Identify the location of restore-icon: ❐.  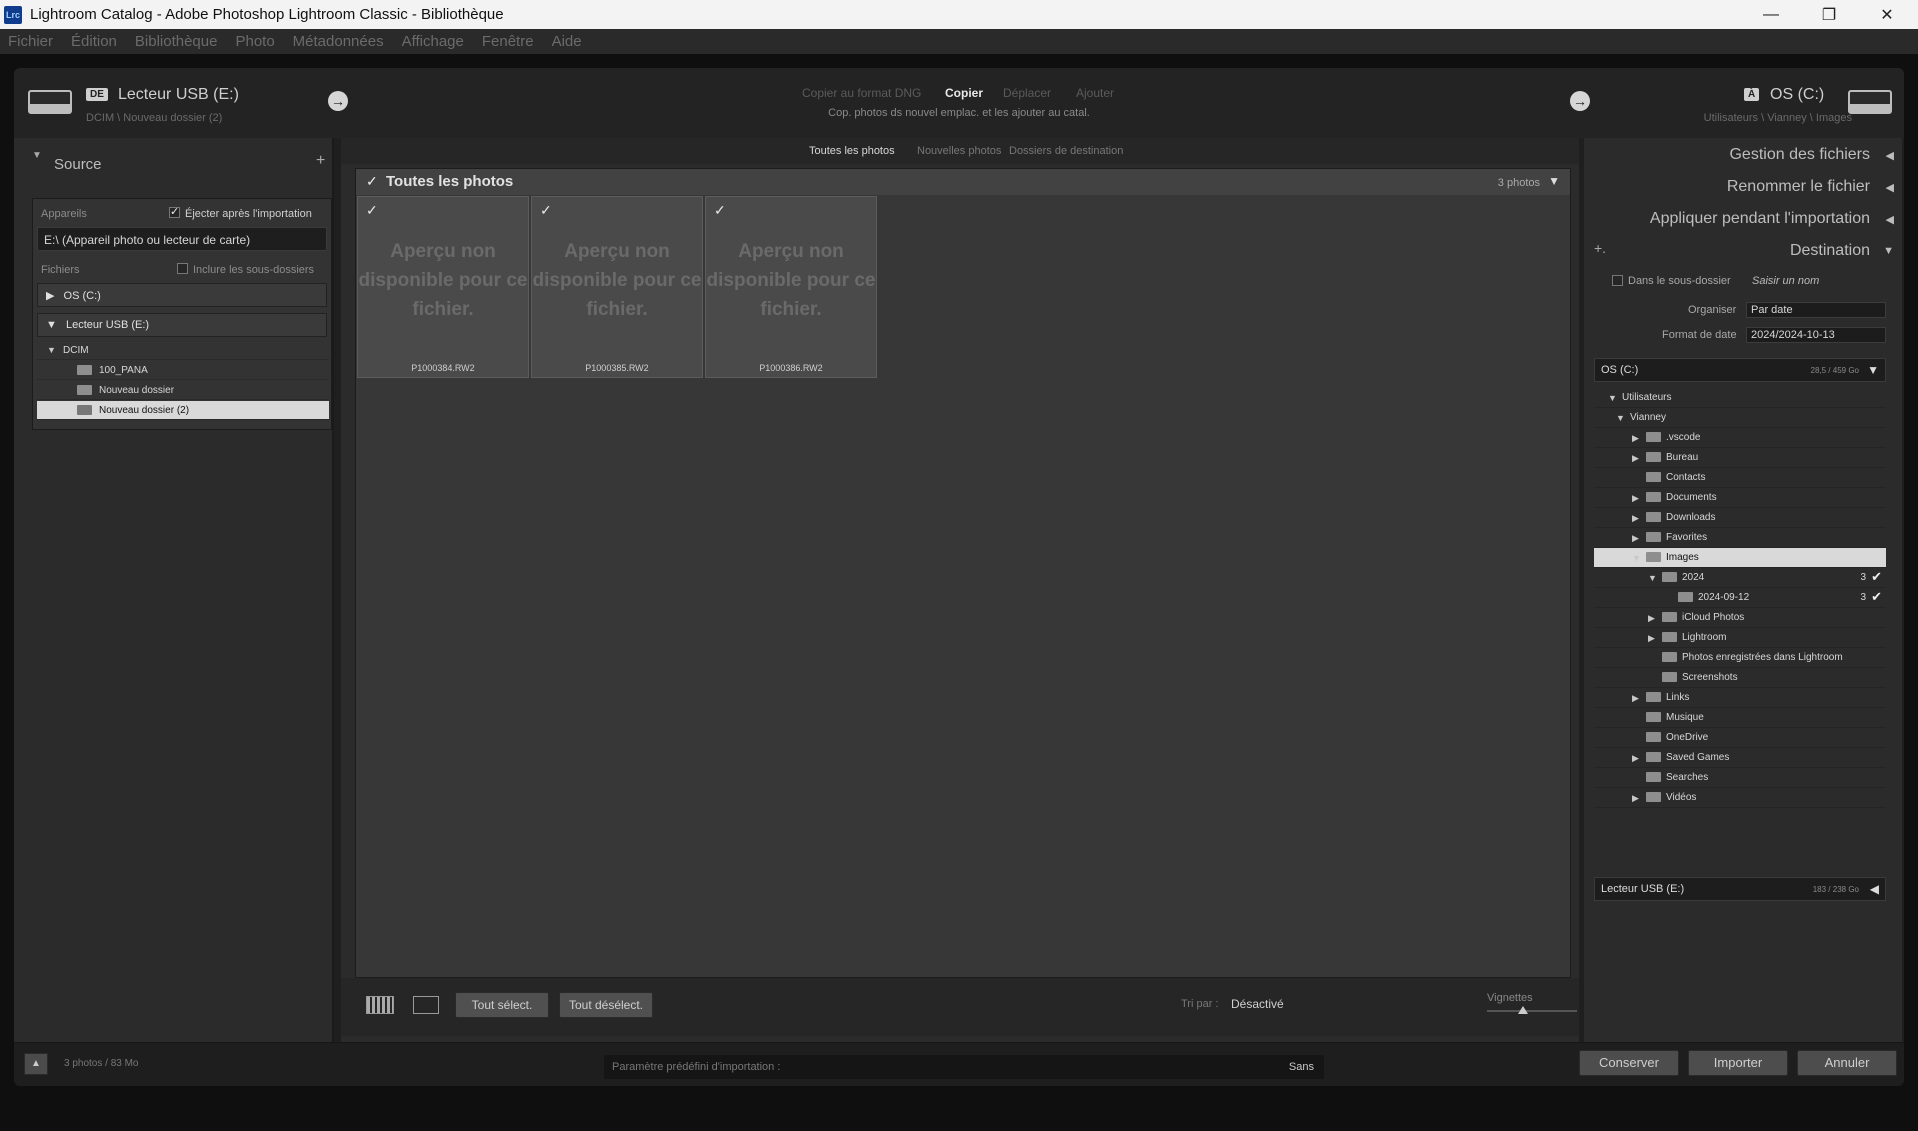
(1829, 14).